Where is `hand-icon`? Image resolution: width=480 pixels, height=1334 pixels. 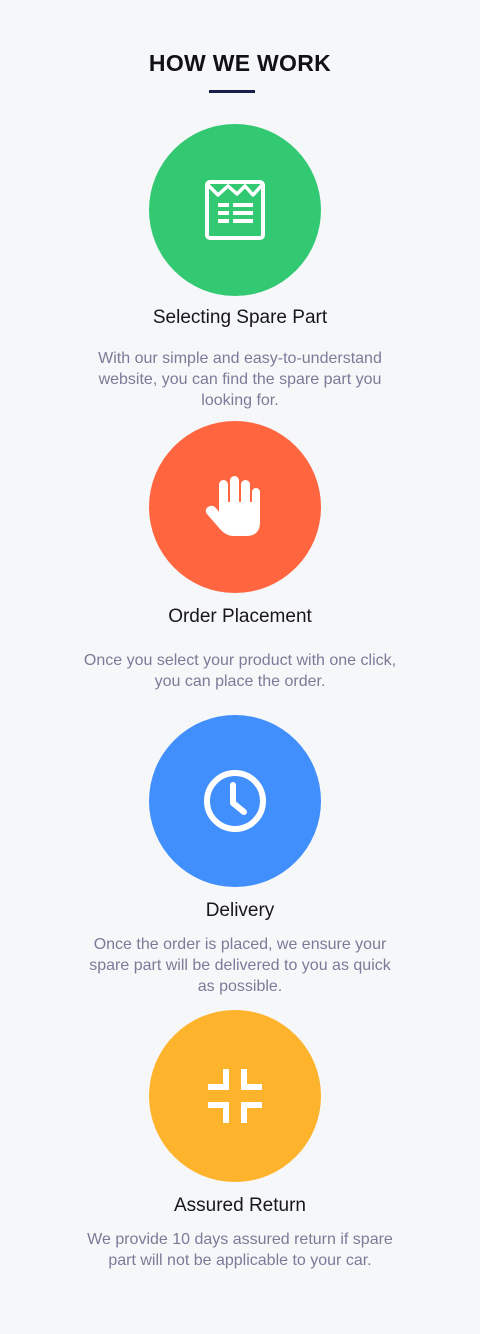
hand-icon is located at coordinates (235, 507).